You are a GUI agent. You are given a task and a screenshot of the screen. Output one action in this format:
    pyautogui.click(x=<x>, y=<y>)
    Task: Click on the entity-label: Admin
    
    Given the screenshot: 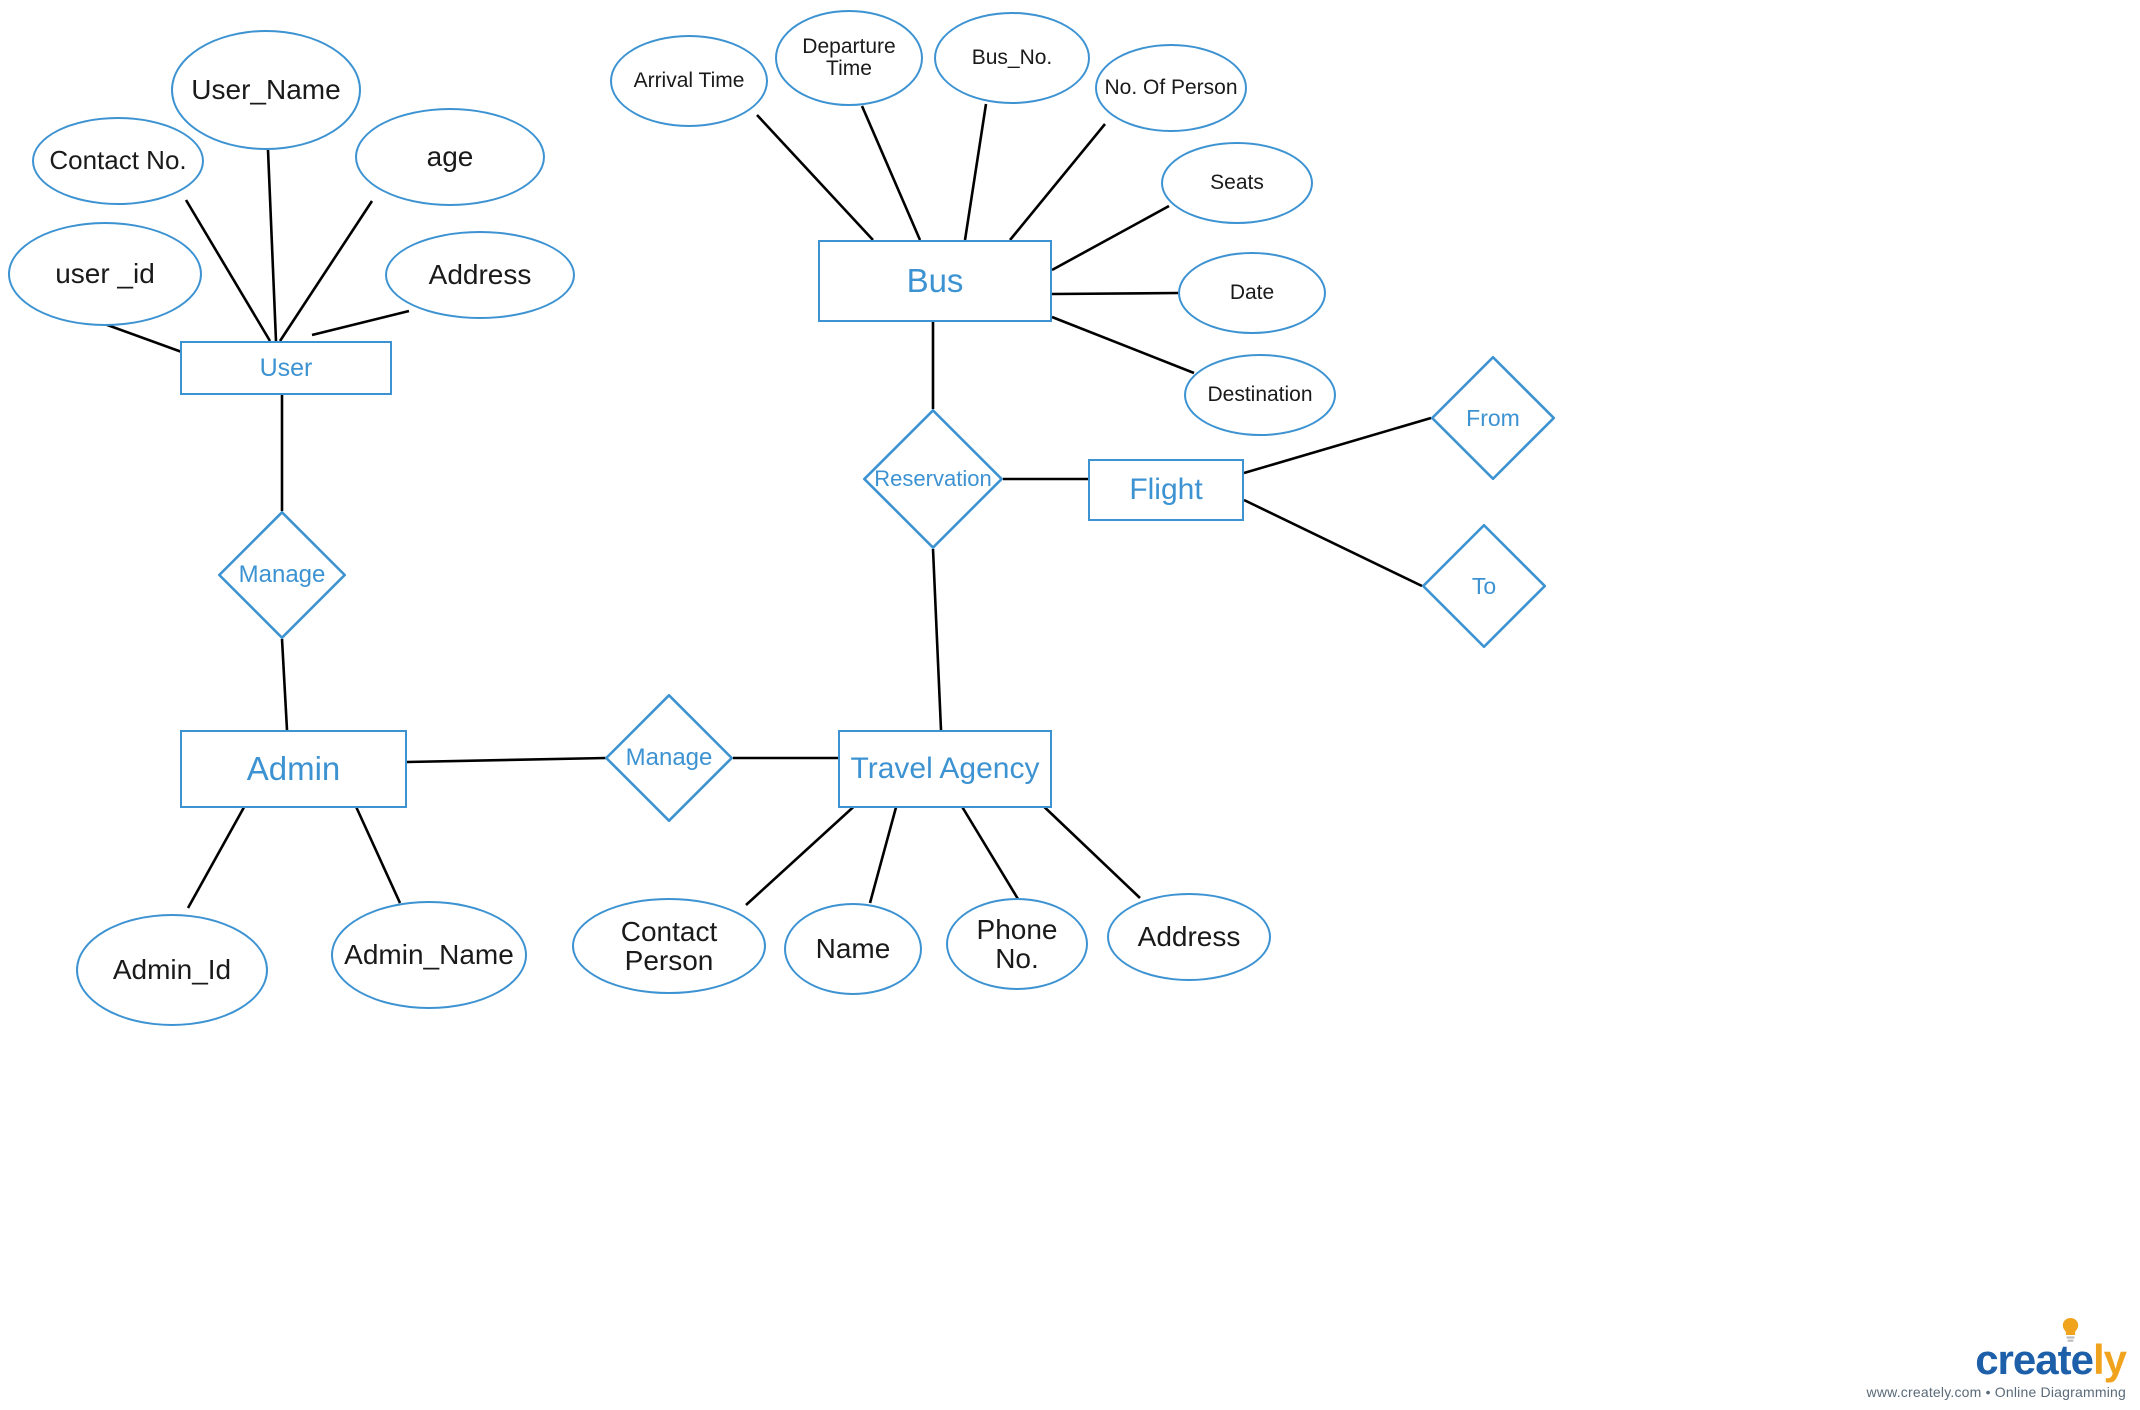 What is the action you would take?
    pyautogui.click(x=293, y=768)
    